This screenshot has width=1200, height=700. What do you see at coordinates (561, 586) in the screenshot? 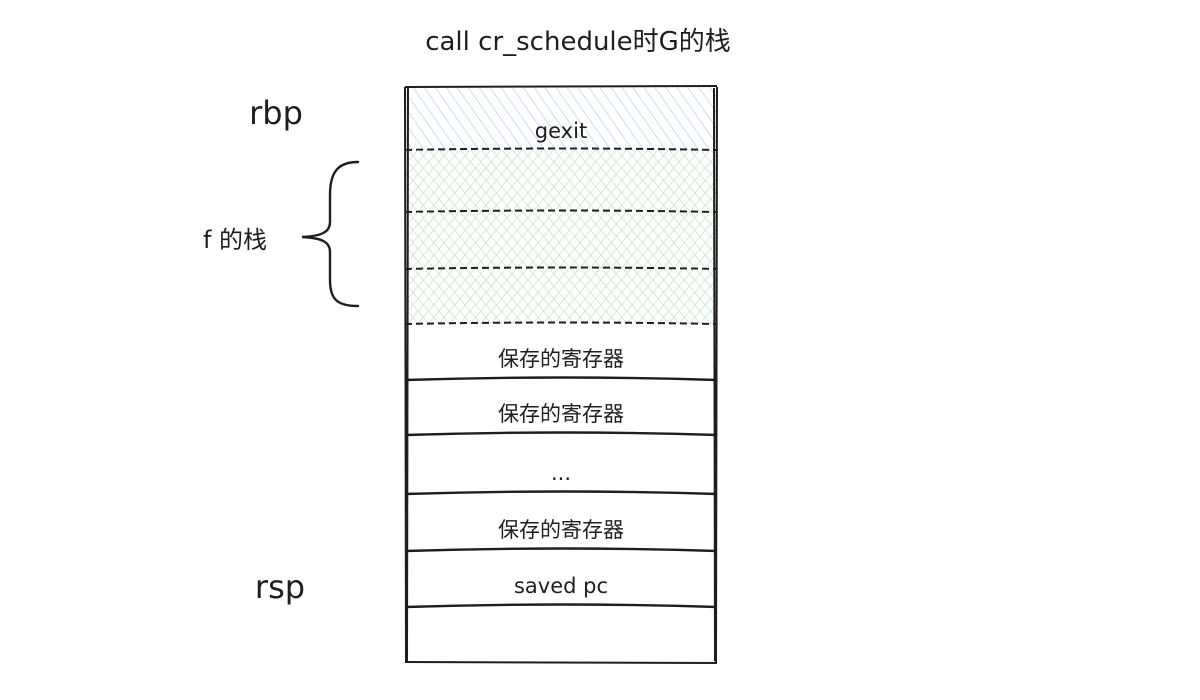
I see `stack-cell-label: saved pc` at bounding box center [561, 586].